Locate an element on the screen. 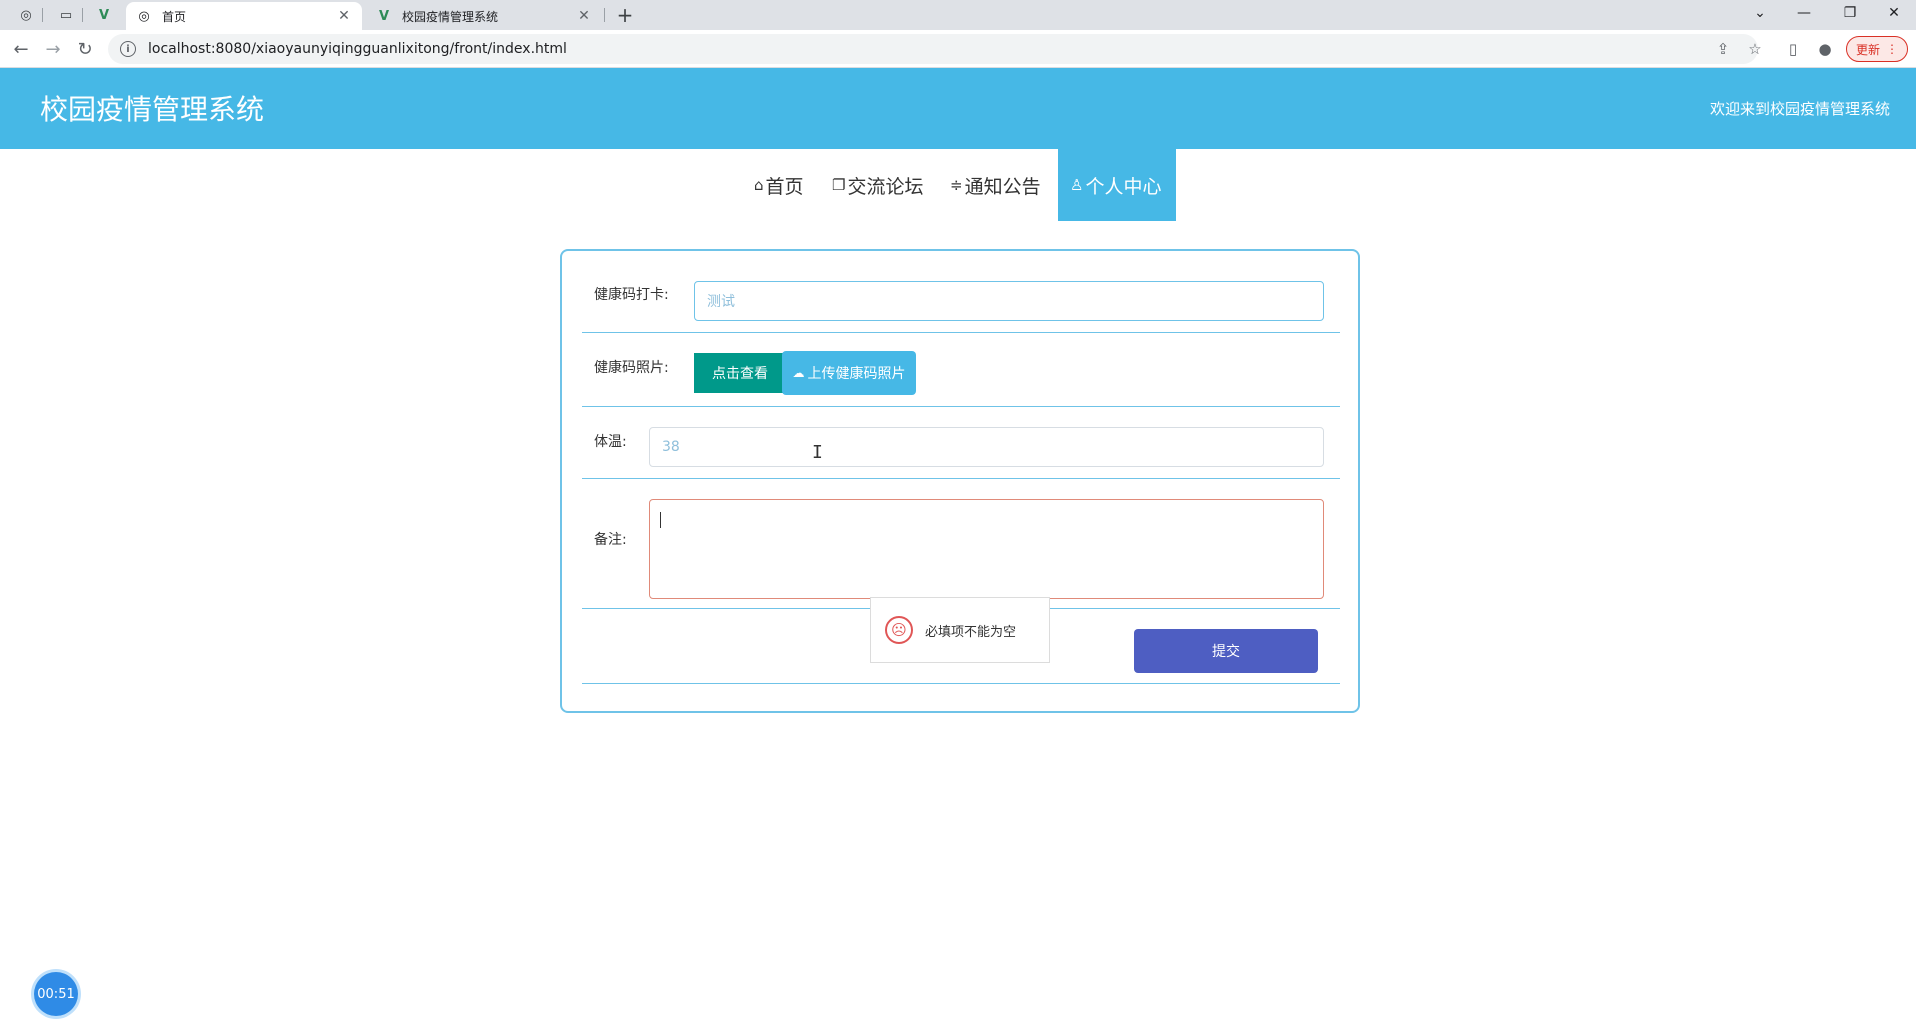 This screenshot has width=1916, height=1034. nav-item-profile: ♙ 个人中心 is located at coordinates (1117, 185).